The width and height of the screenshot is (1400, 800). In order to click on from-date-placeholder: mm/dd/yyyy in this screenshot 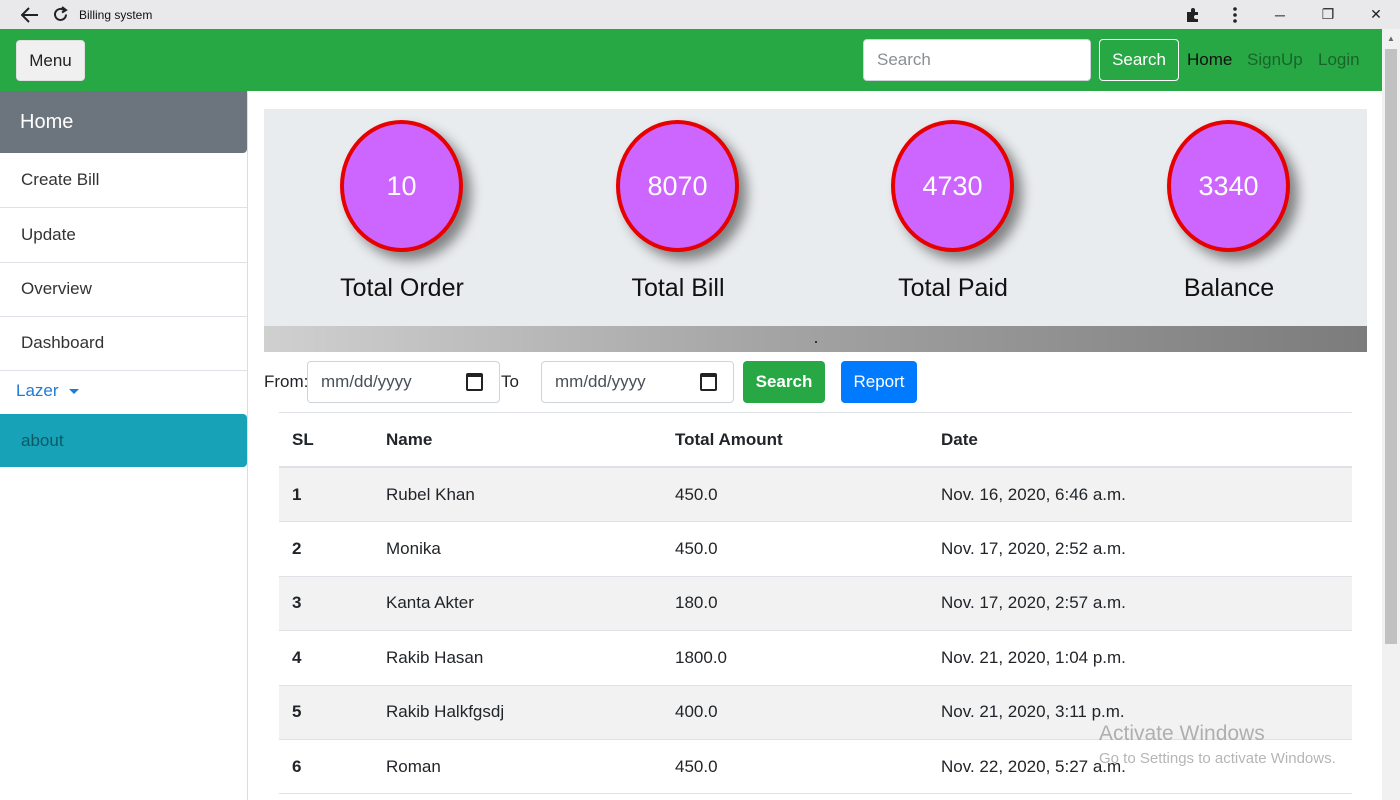, I will do `click(366, 381)`.